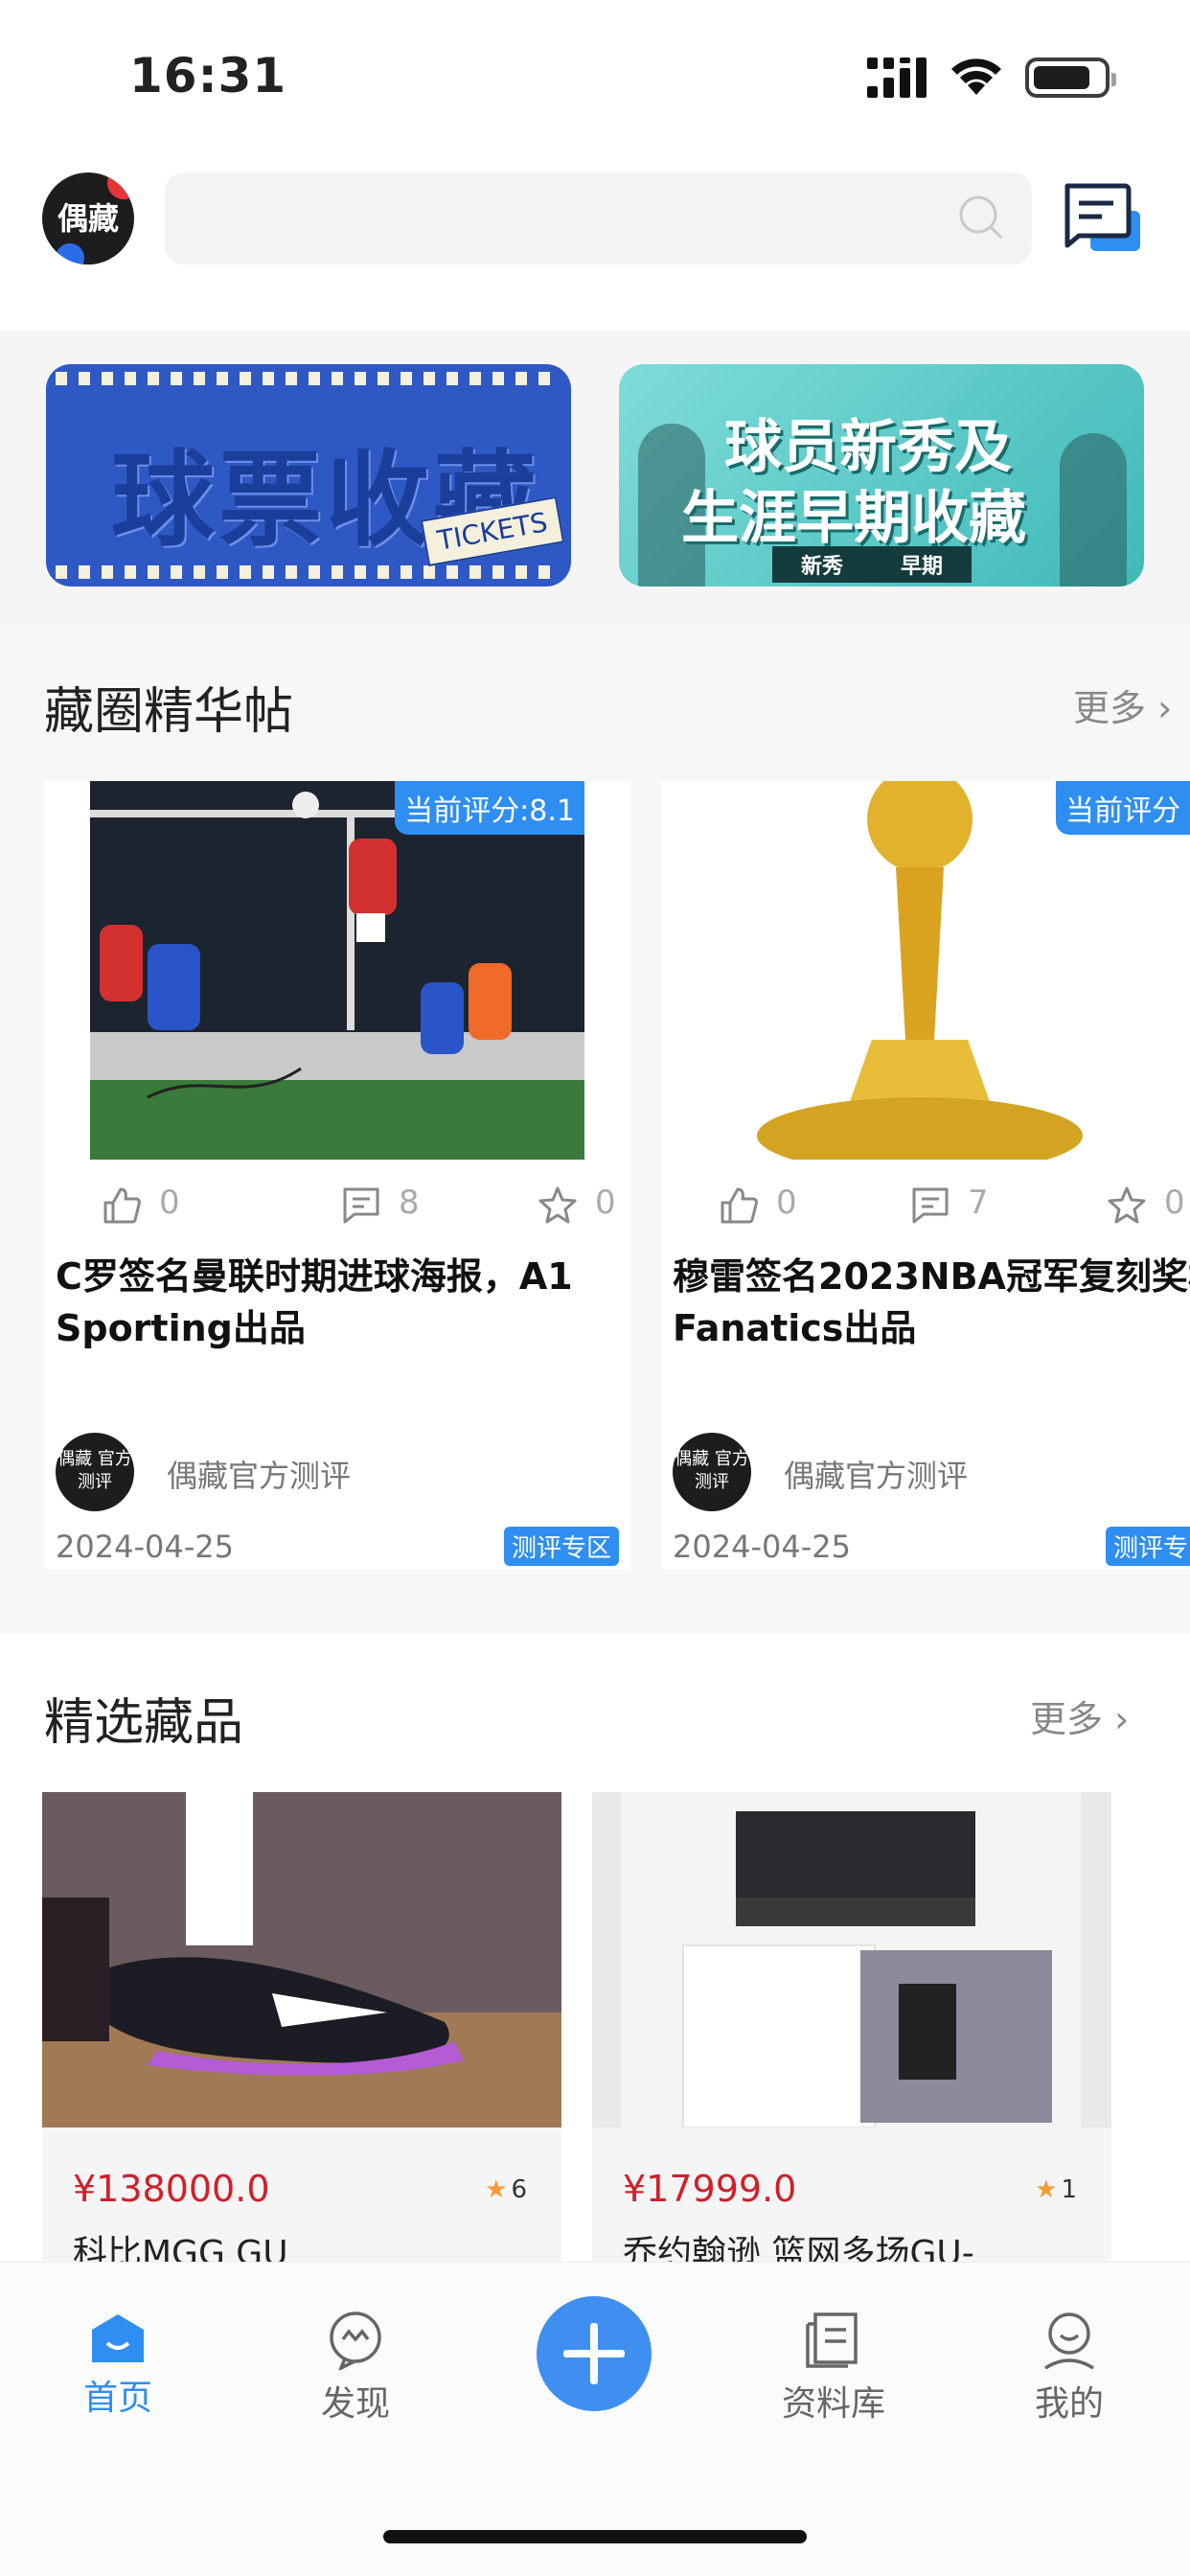 The height and width of the screenshot is (2576, 1190). What do you see at coordinates (490, 808) in the screenshot?
I see `score-badge: 当前评分:8.1` at bounding box center [490, 808].